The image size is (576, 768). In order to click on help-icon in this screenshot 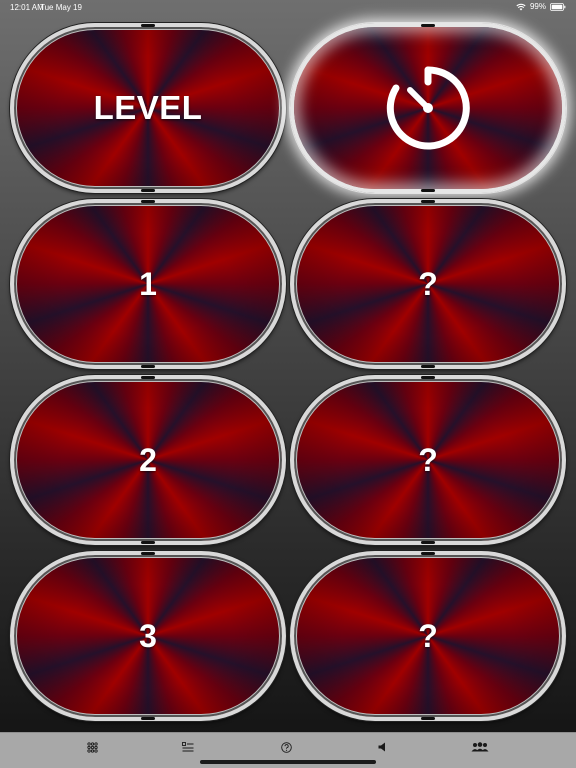, I will do `click(286, 747)`.